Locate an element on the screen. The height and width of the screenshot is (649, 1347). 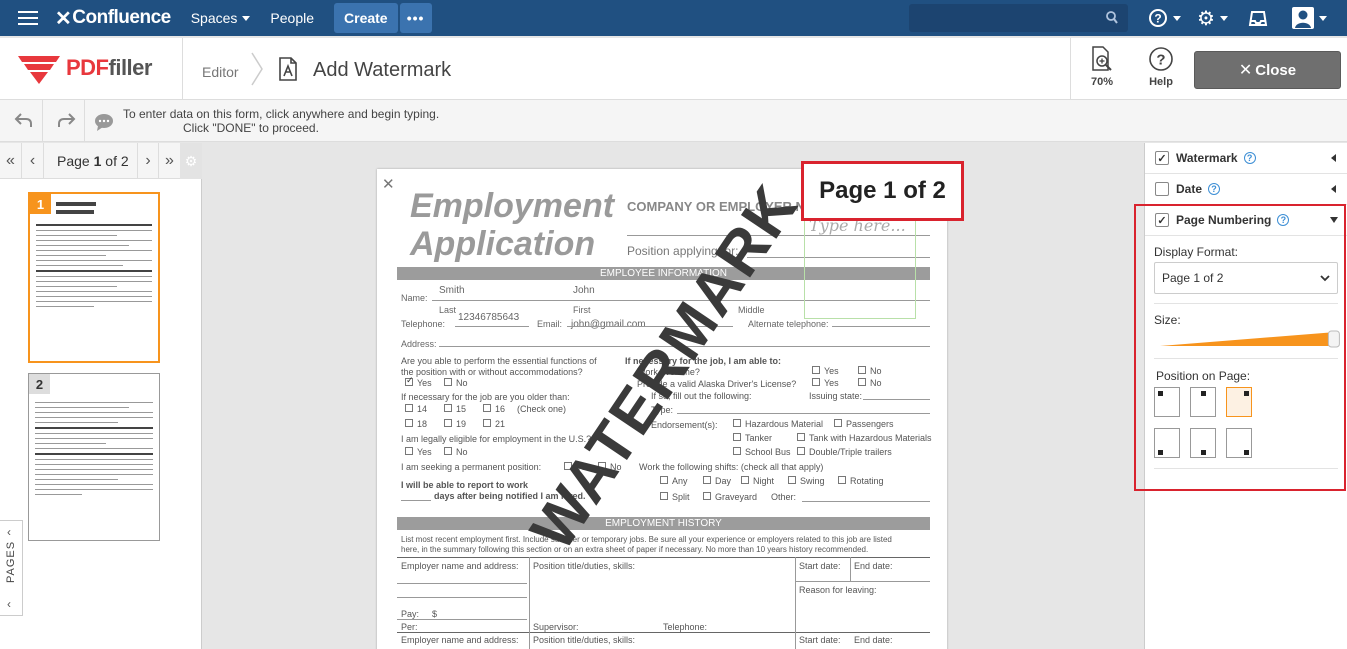
page-thumbnail-1: 1 is located at coordinates (94, 277).